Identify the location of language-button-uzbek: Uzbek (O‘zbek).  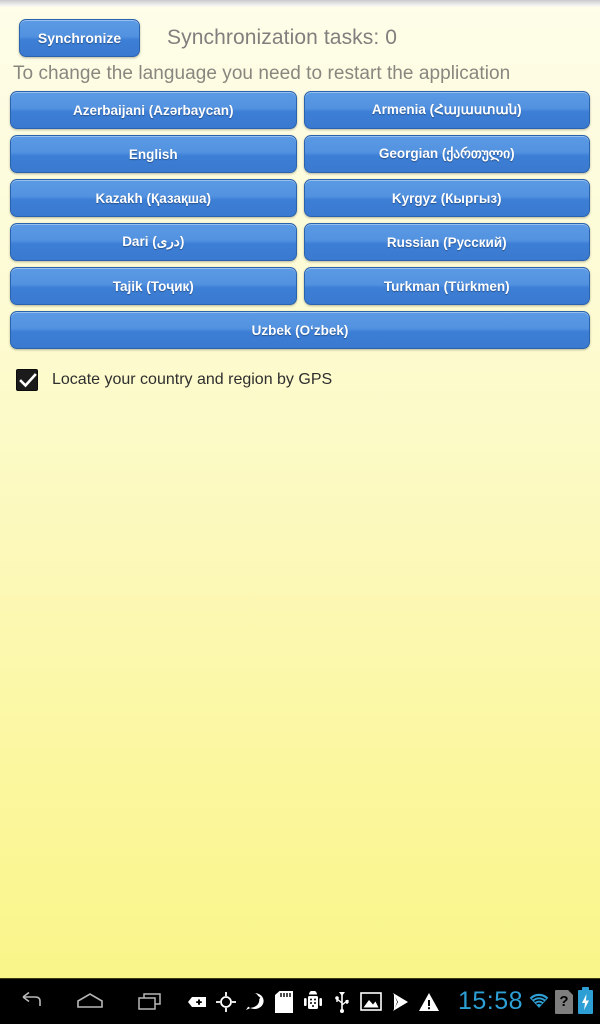
(300, 330).